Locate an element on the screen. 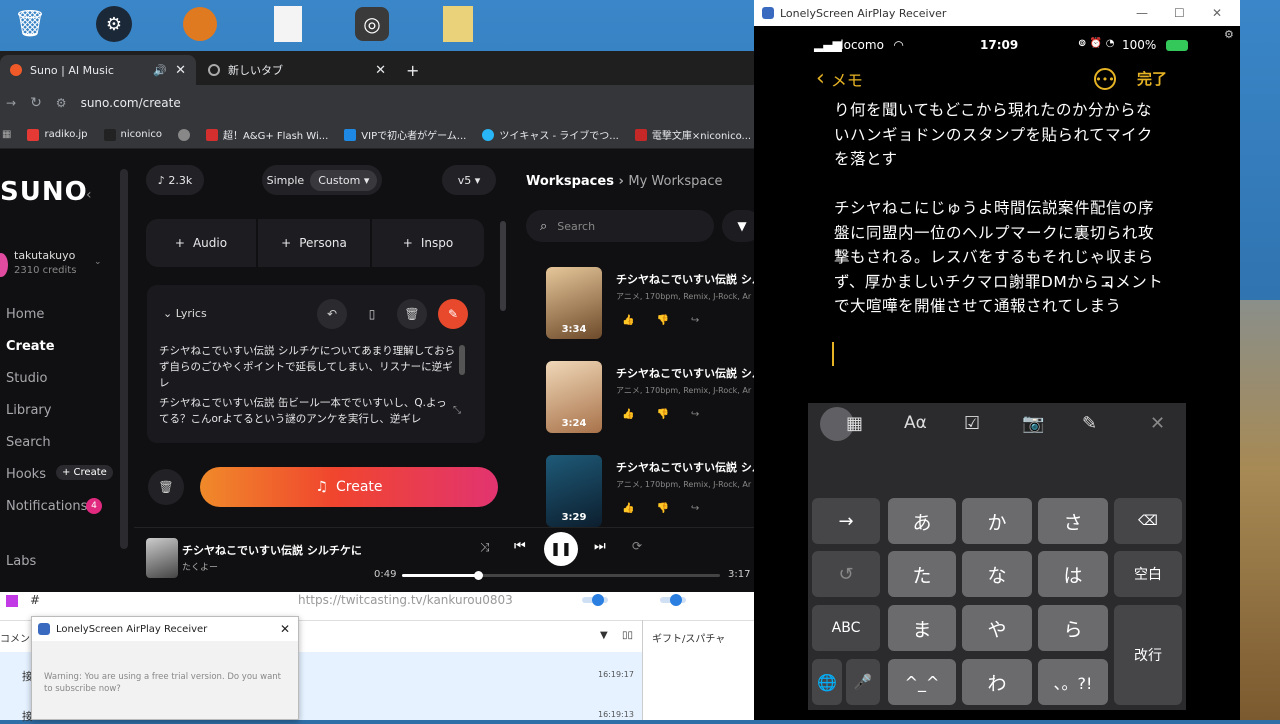 This screenshot has height=724, width=1280. table-icon: ▦ is located at coordinates (854, 423).